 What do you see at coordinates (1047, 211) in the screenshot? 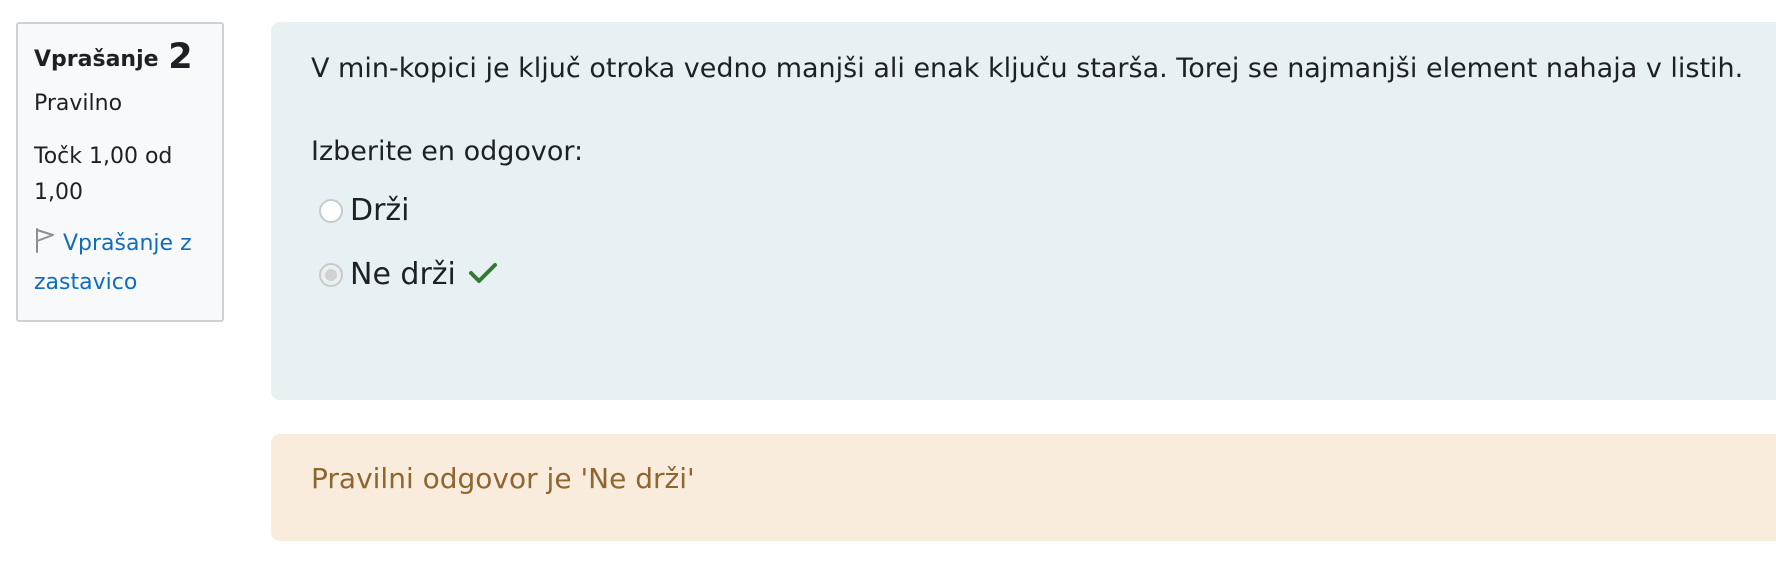
I see `answer-option-true: Drži` at bounding box center [1047, 211].